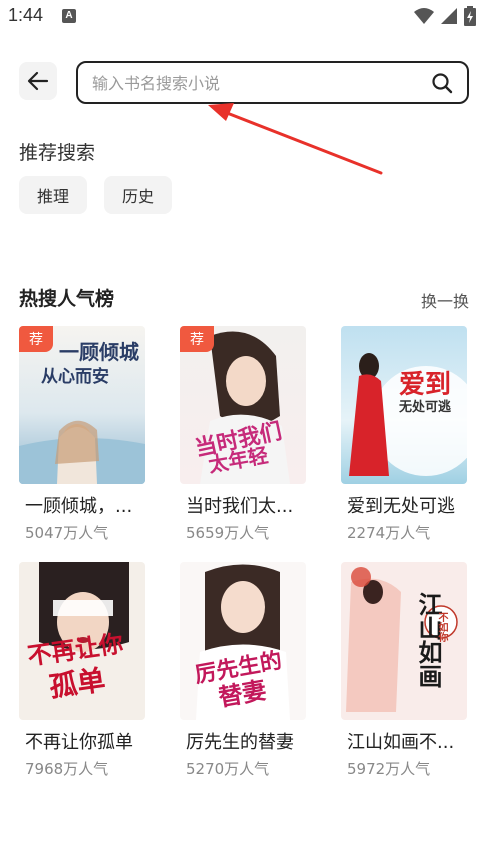 The width and height of the screenshot is (488, 867). I want to click on book-card: 荐 一顾倾城 从心而安 一顾倾城，... 5047万人气, so click(84, 434).